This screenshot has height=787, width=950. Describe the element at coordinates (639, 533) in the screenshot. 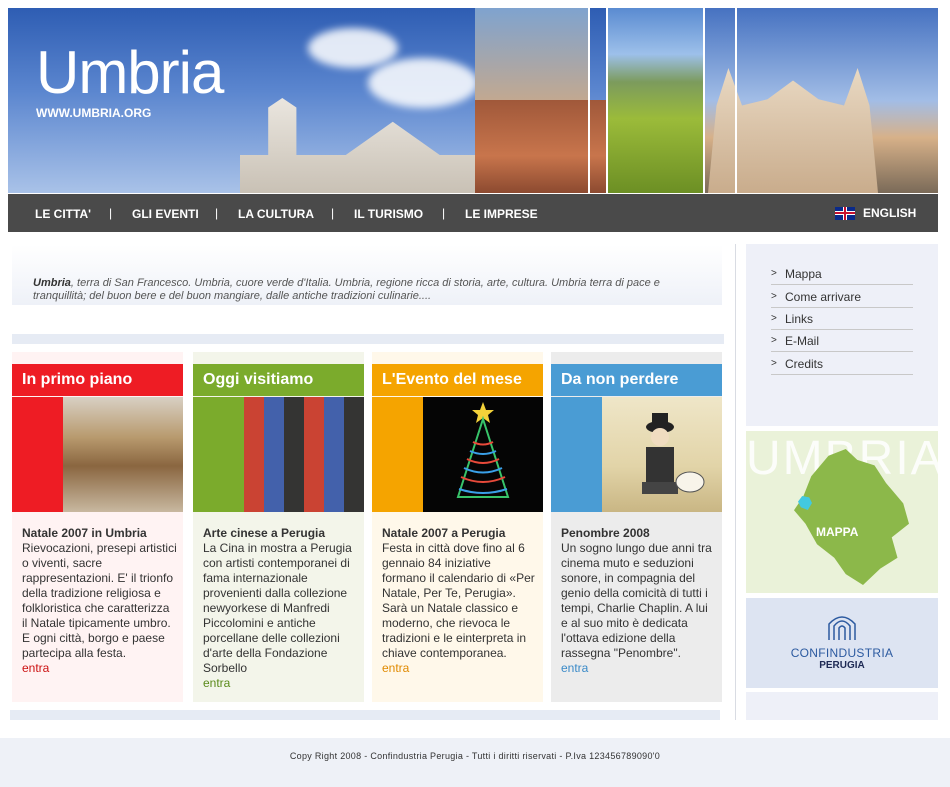

I see `card-title: Penombre 2008` at that location.